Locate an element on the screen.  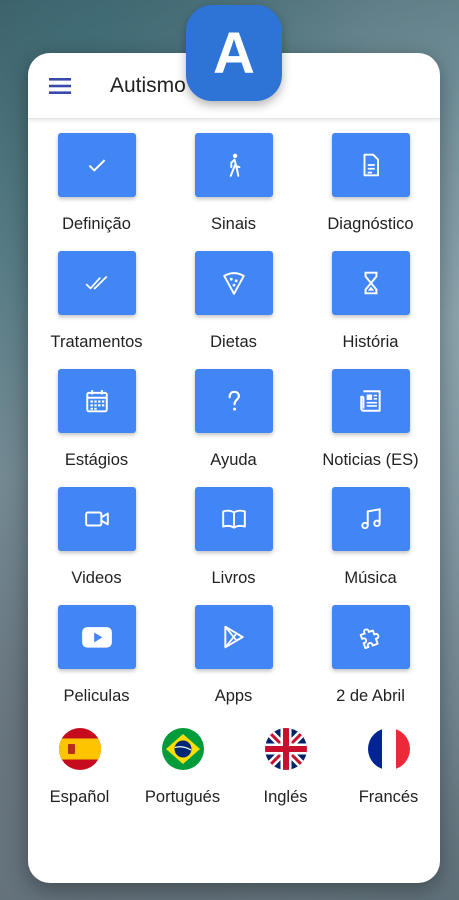
menu-button is located at coordinates (60, 86).